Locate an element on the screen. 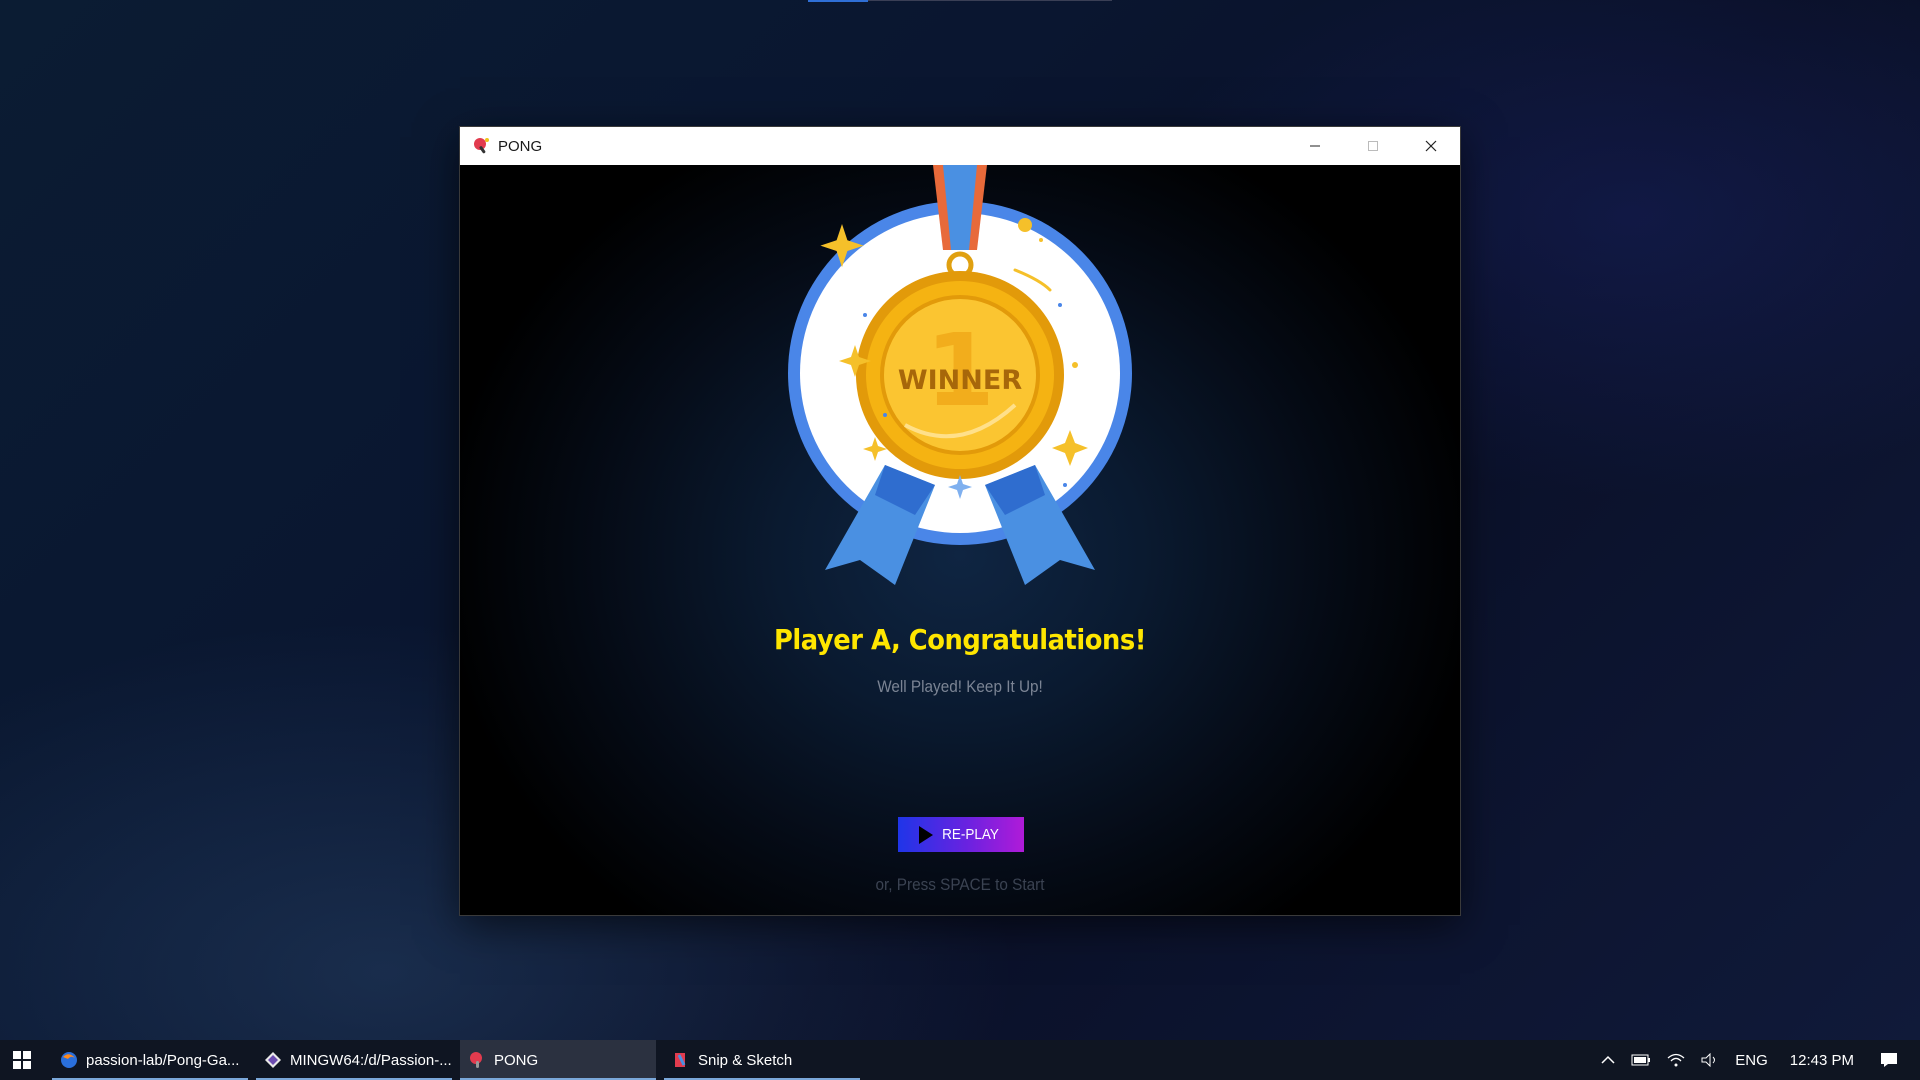 This screenshot has height=1080, width=1920. wifi-icon is located at coordinates (1676, 1060).